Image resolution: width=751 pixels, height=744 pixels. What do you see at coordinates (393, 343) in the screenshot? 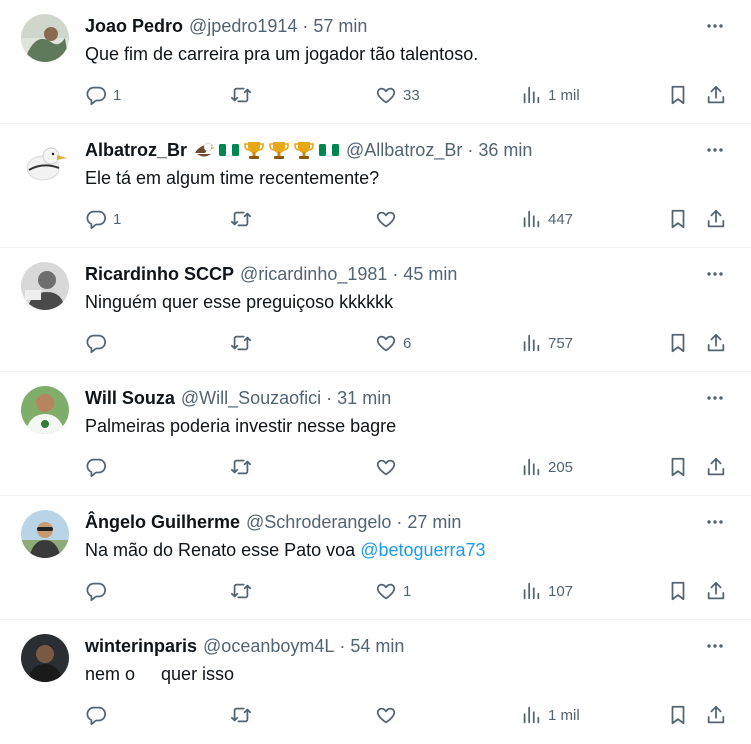
I see `like-button: 6` at bounding box center [393, 343].